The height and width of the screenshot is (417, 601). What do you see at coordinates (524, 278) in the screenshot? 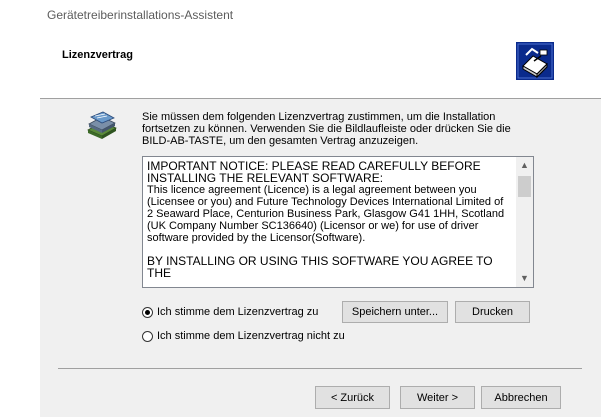
I see `scroll-down-icon: ▼` at bounding box center [524, 278].